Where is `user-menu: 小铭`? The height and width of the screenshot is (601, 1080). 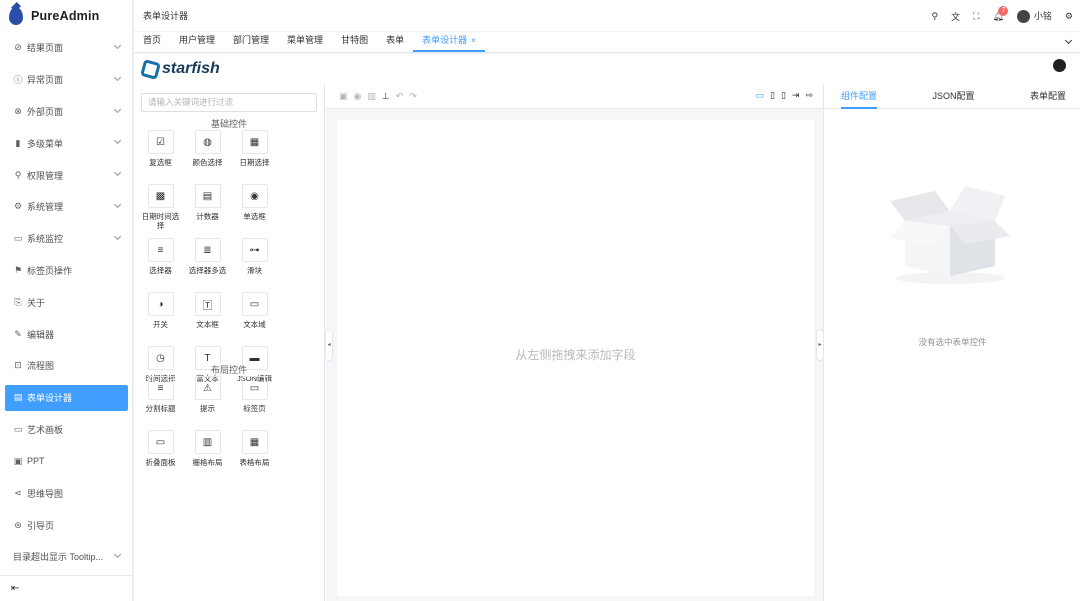
user-menu: 小铭 is located at coordinates (1034, 16).